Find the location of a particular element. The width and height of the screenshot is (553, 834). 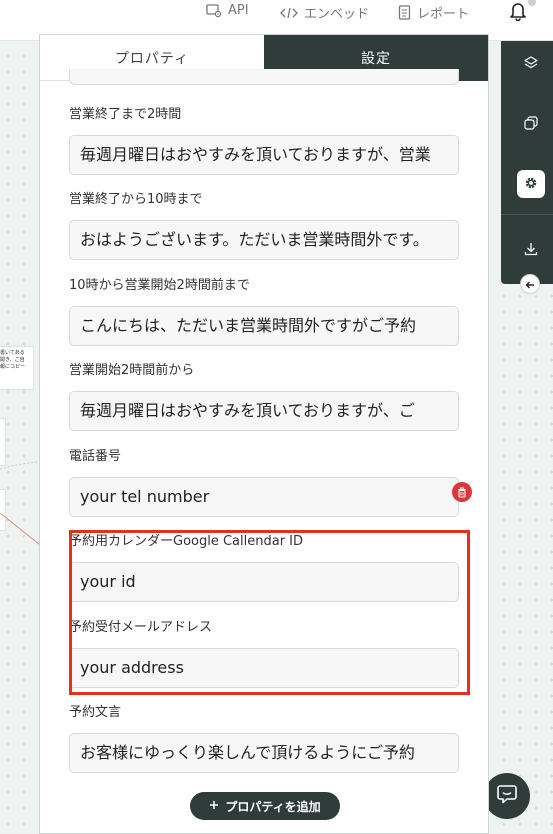

field-label: 営業終了から10時まで is located at coordinates (136, 199).